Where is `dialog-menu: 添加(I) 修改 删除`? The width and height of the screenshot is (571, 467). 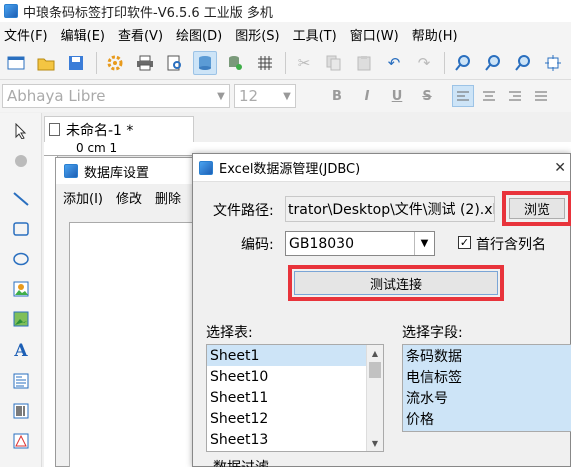
dialog-menu: 添加(I) 修改 删除 is located at coordinates (127, 197).